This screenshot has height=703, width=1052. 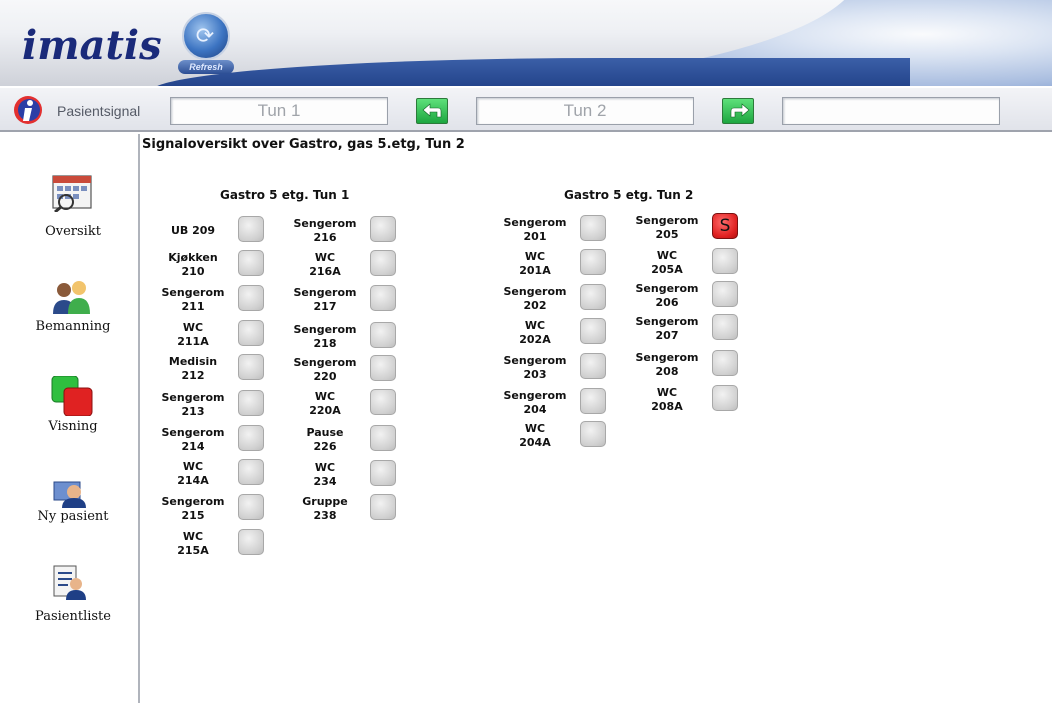 What do you see at coordinates (70, 513) in the screenshot?
I see `sidebar-item-ny-pasient: Ny pasient` at bounding box center [70, 513].